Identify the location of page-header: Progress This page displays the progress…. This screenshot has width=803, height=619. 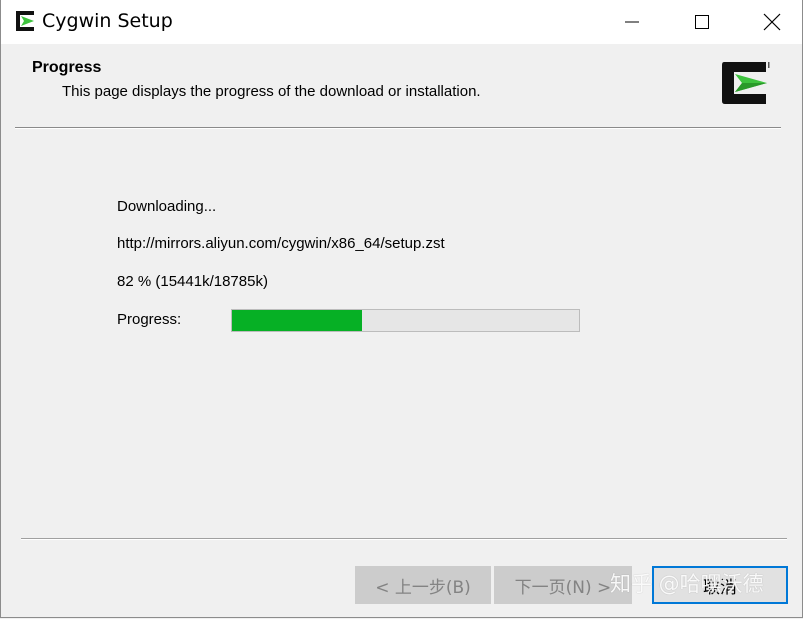
(401, 86).